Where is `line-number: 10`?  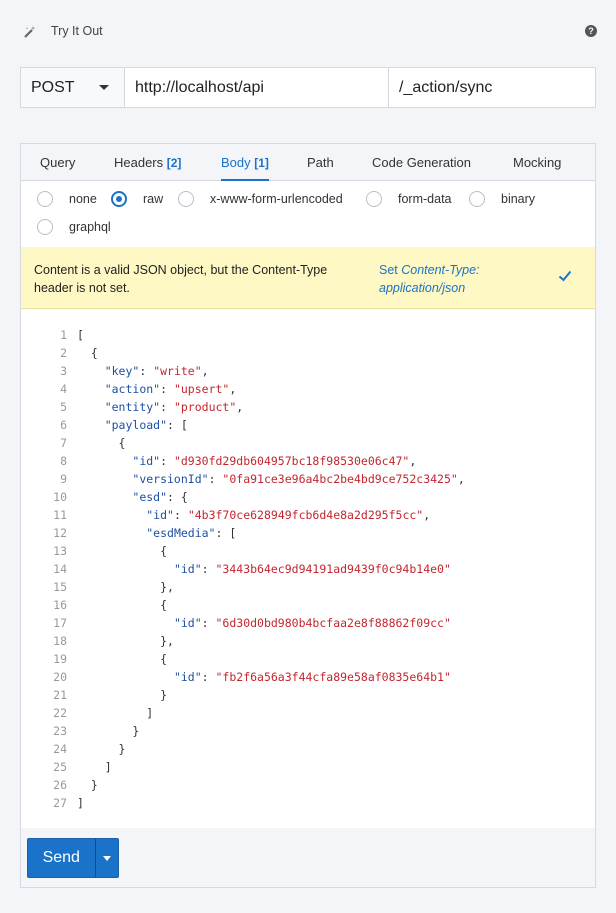 line-number: 10 is located at coordinates (60, 497).